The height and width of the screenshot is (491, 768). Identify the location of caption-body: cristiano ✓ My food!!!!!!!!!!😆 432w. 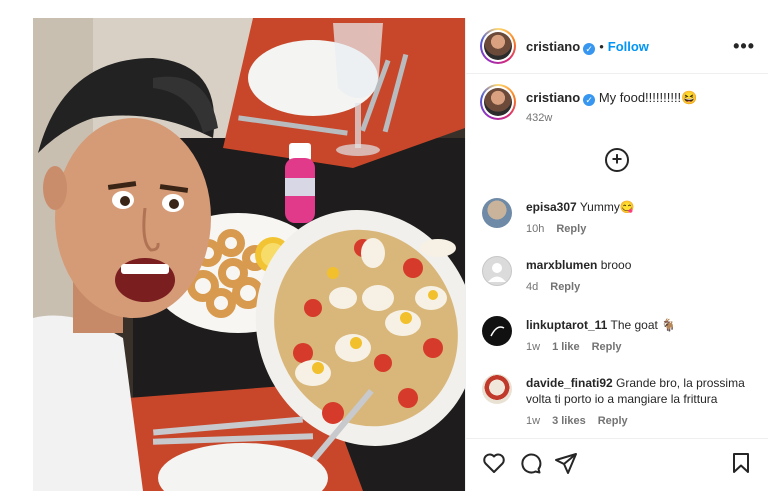
(643, 107).